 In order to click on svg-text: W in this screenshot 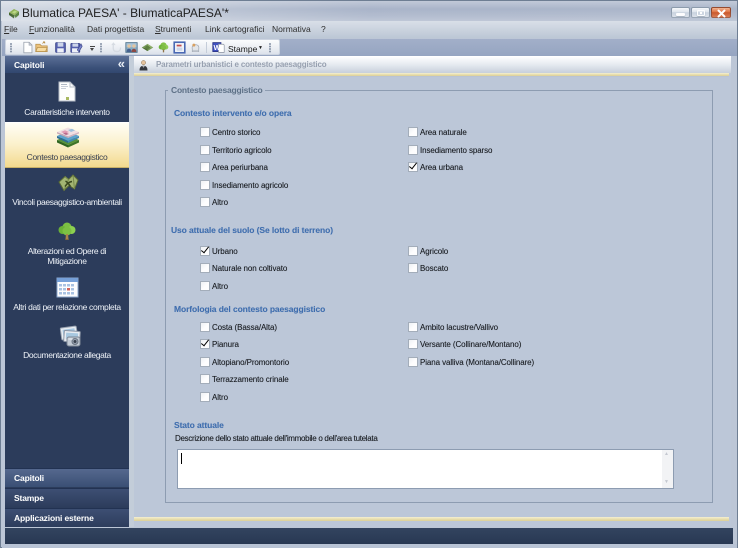, I will do `click(216, 47)`.